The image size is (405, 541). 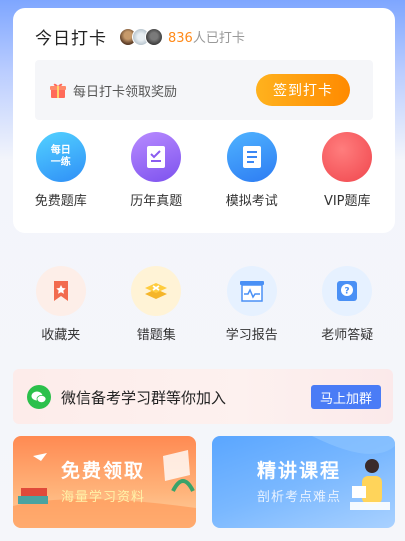 I want to click on tool-item-mistakes: 错题集, so click(x=157, y=304).